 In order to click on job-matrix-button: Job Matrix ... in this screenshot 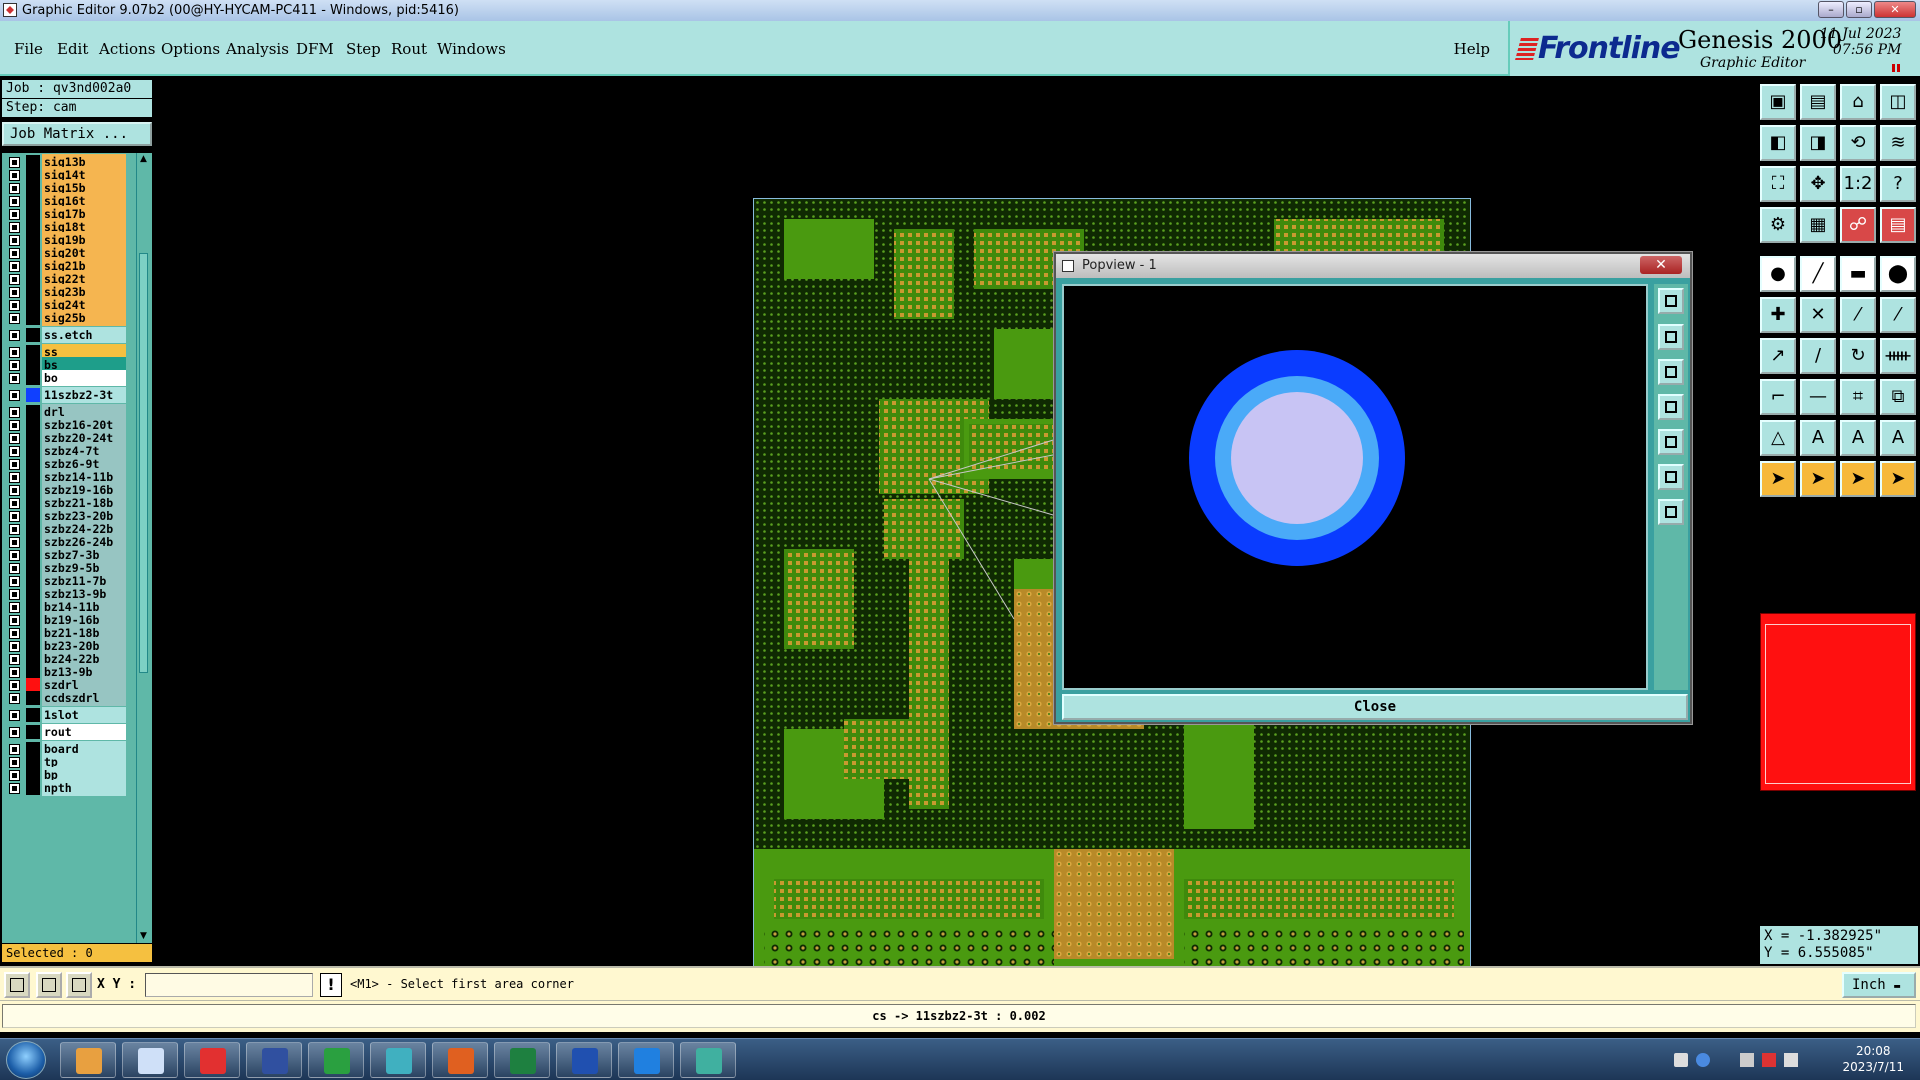, I will do `click(77, 134)`.